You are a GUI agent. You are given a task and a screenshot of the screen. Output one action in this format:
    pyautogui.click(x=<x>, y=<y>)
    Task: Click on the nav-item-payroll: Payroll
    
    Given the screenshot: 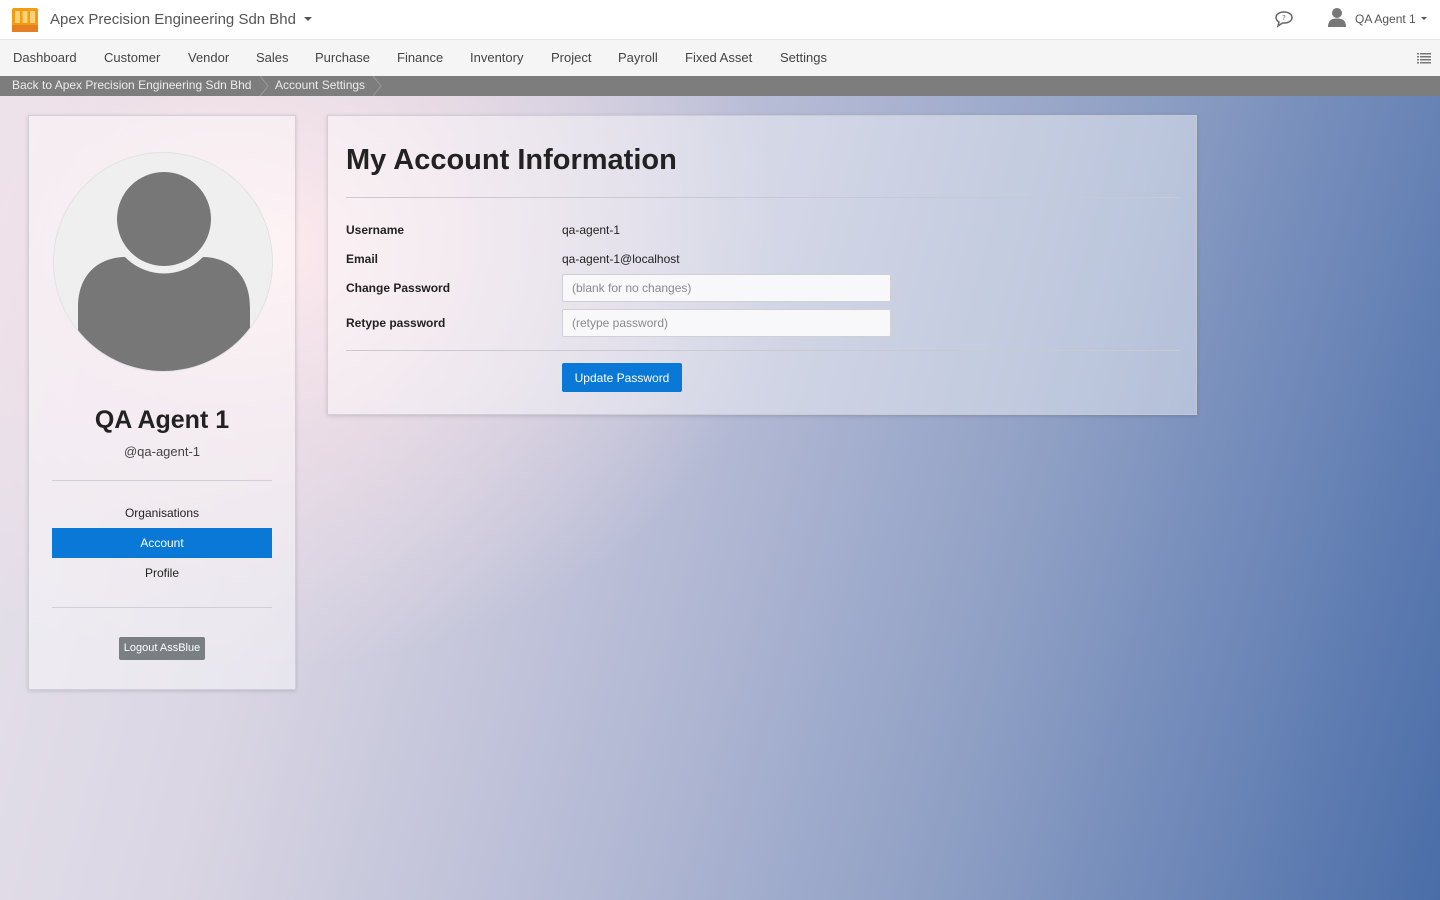 What is the action you would take?
    pyautogui.click(x=638, y=57)
    